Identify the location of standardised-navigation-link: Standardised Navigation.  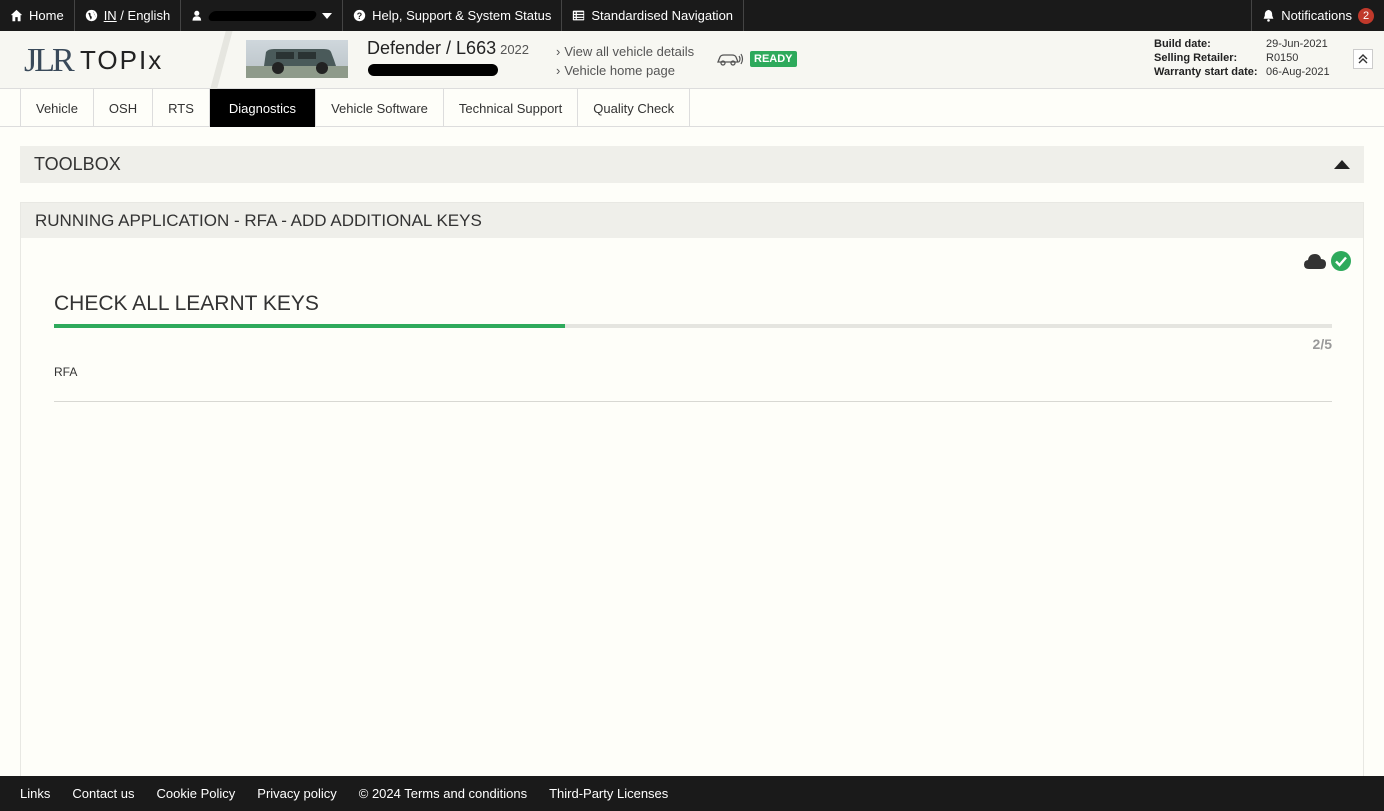
(653, 15).